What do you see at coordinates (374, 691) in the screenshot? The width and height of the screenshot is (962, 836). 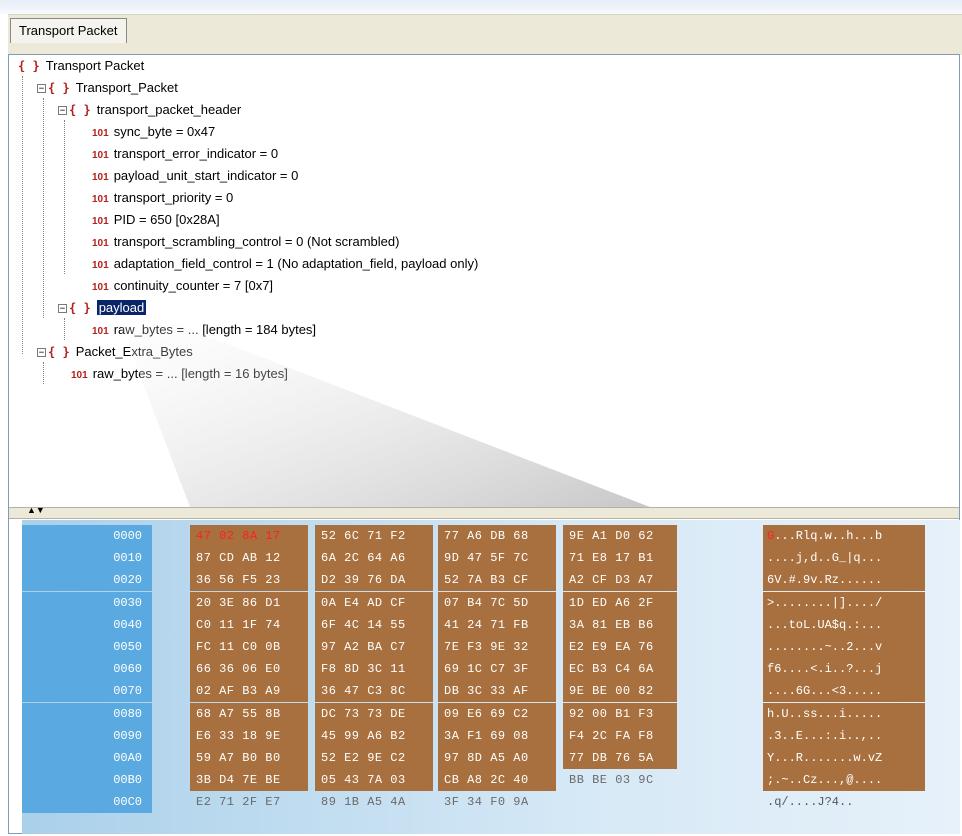 I see `hex-byte-group: 36 47 C3 8C` at bounding box center [374, 691].